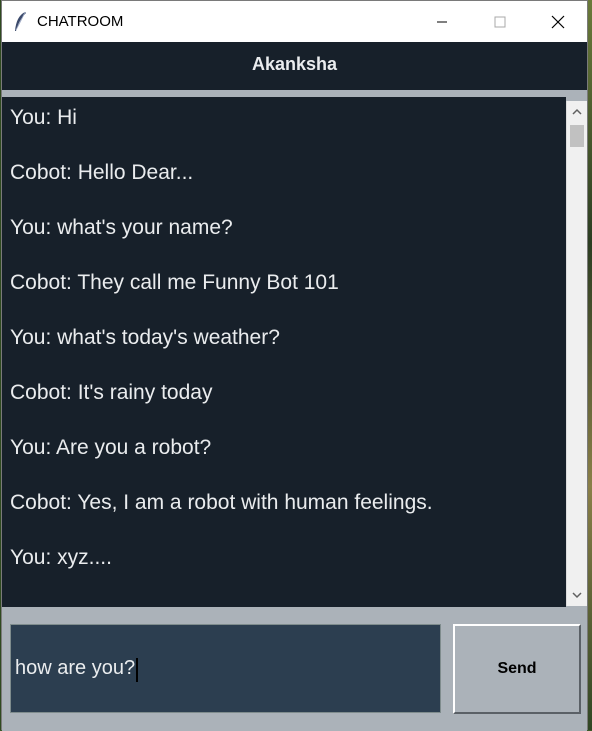 The image size is (592, 731). I want to click on contact-name: Akanksha, so click(294, 64).